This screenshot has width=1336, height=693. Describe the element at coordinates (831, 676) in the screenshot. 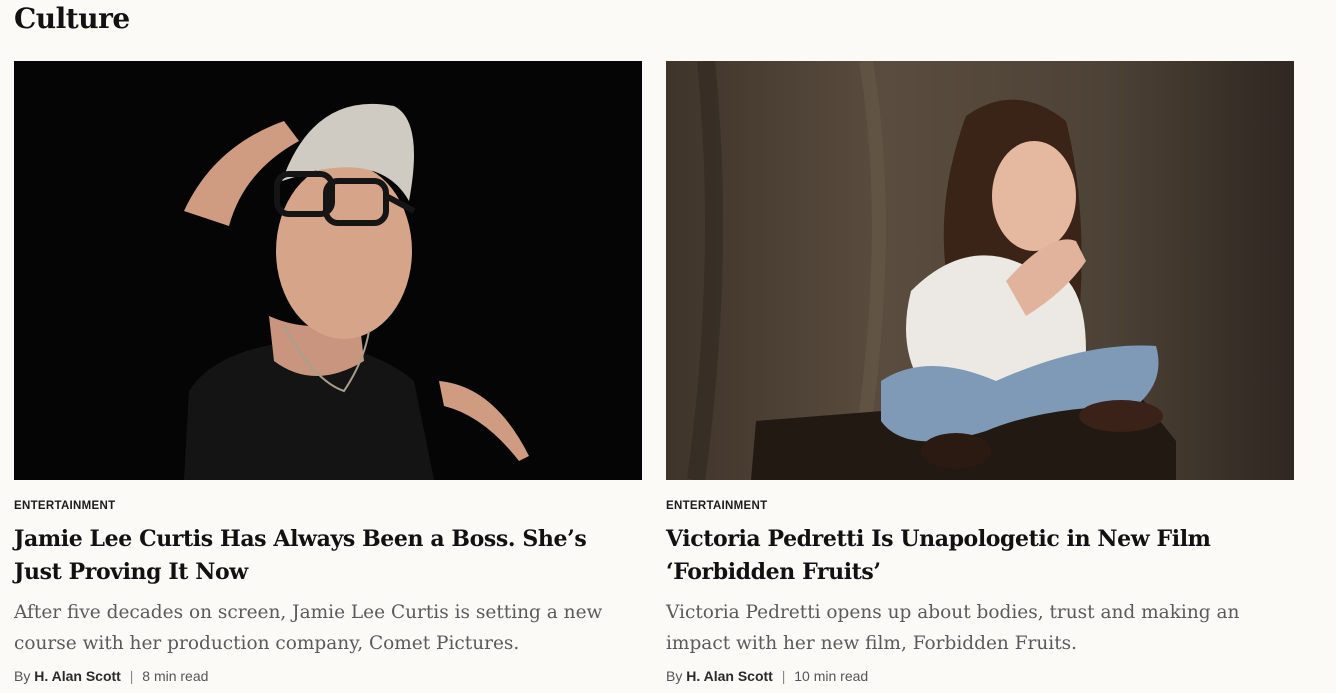

I see `read-time: 10 min read` at that location.